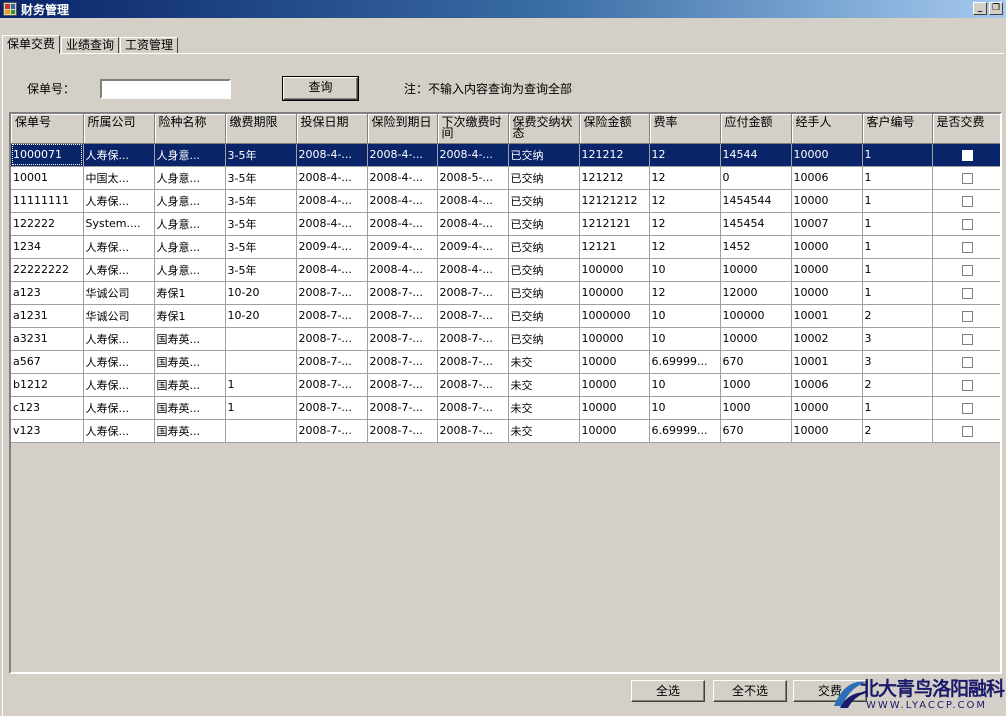 The height and width of the screenshot is (716, 1006). I want to click on table-cell: 121212, so click(614, 178).